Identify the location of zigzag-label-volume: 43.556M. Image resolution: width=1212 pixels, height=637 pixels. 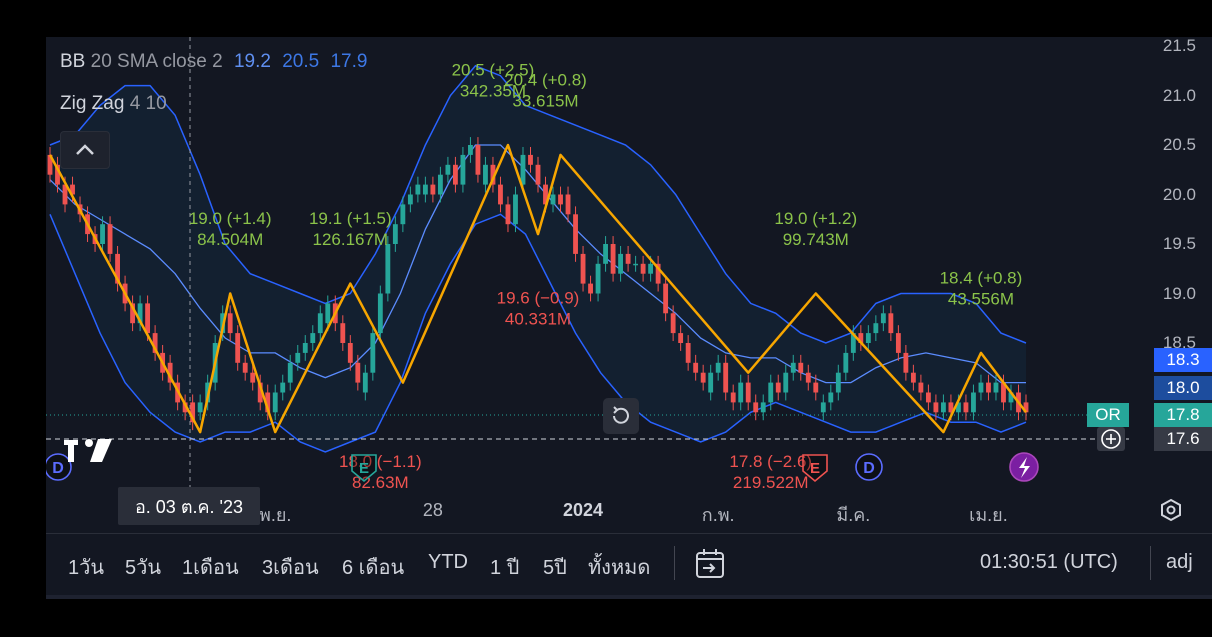
(981, 299).